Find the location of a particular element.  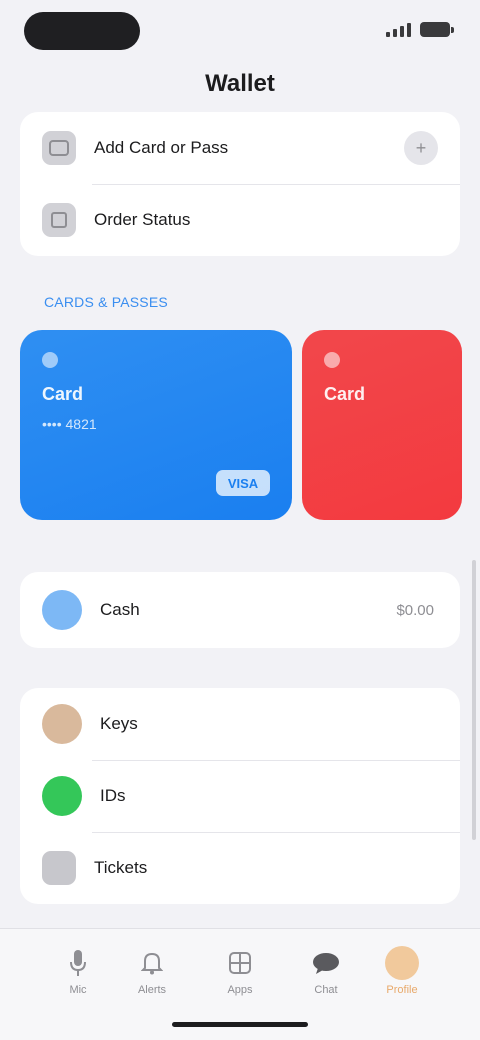

status-icons is located at coordinates (420, 29).